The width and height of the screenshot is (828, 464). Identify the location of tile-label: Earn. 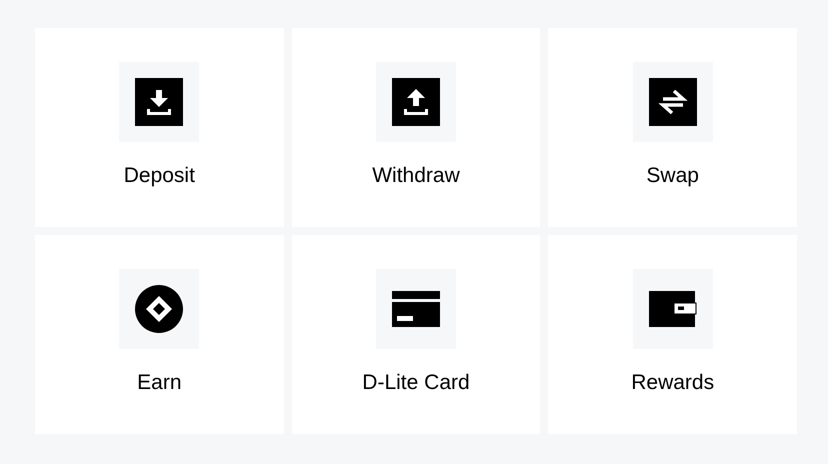
(159, 383).